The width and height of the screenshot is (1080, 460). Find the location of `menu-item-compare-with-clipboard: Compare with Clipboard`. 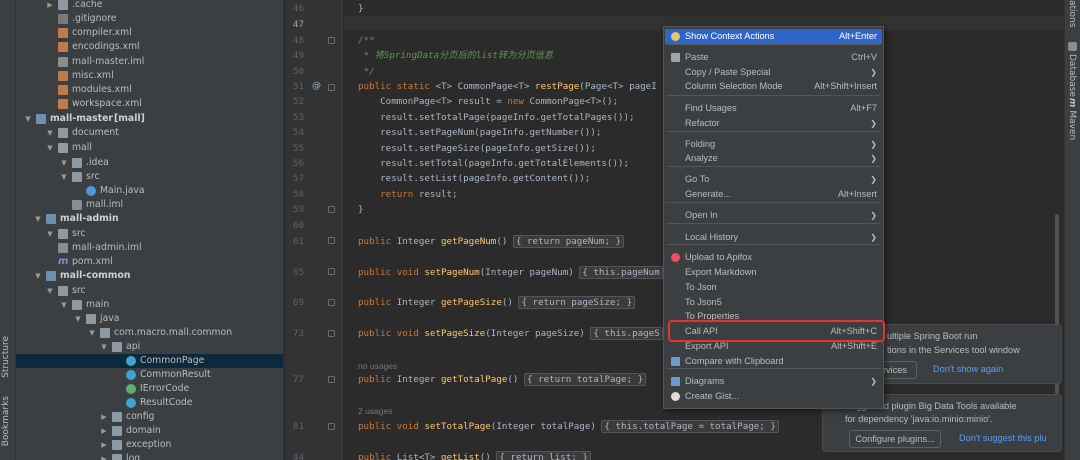

menu-item-compare-with-clipboard: Compare with Clipboard is located at coordinates (773, 361).